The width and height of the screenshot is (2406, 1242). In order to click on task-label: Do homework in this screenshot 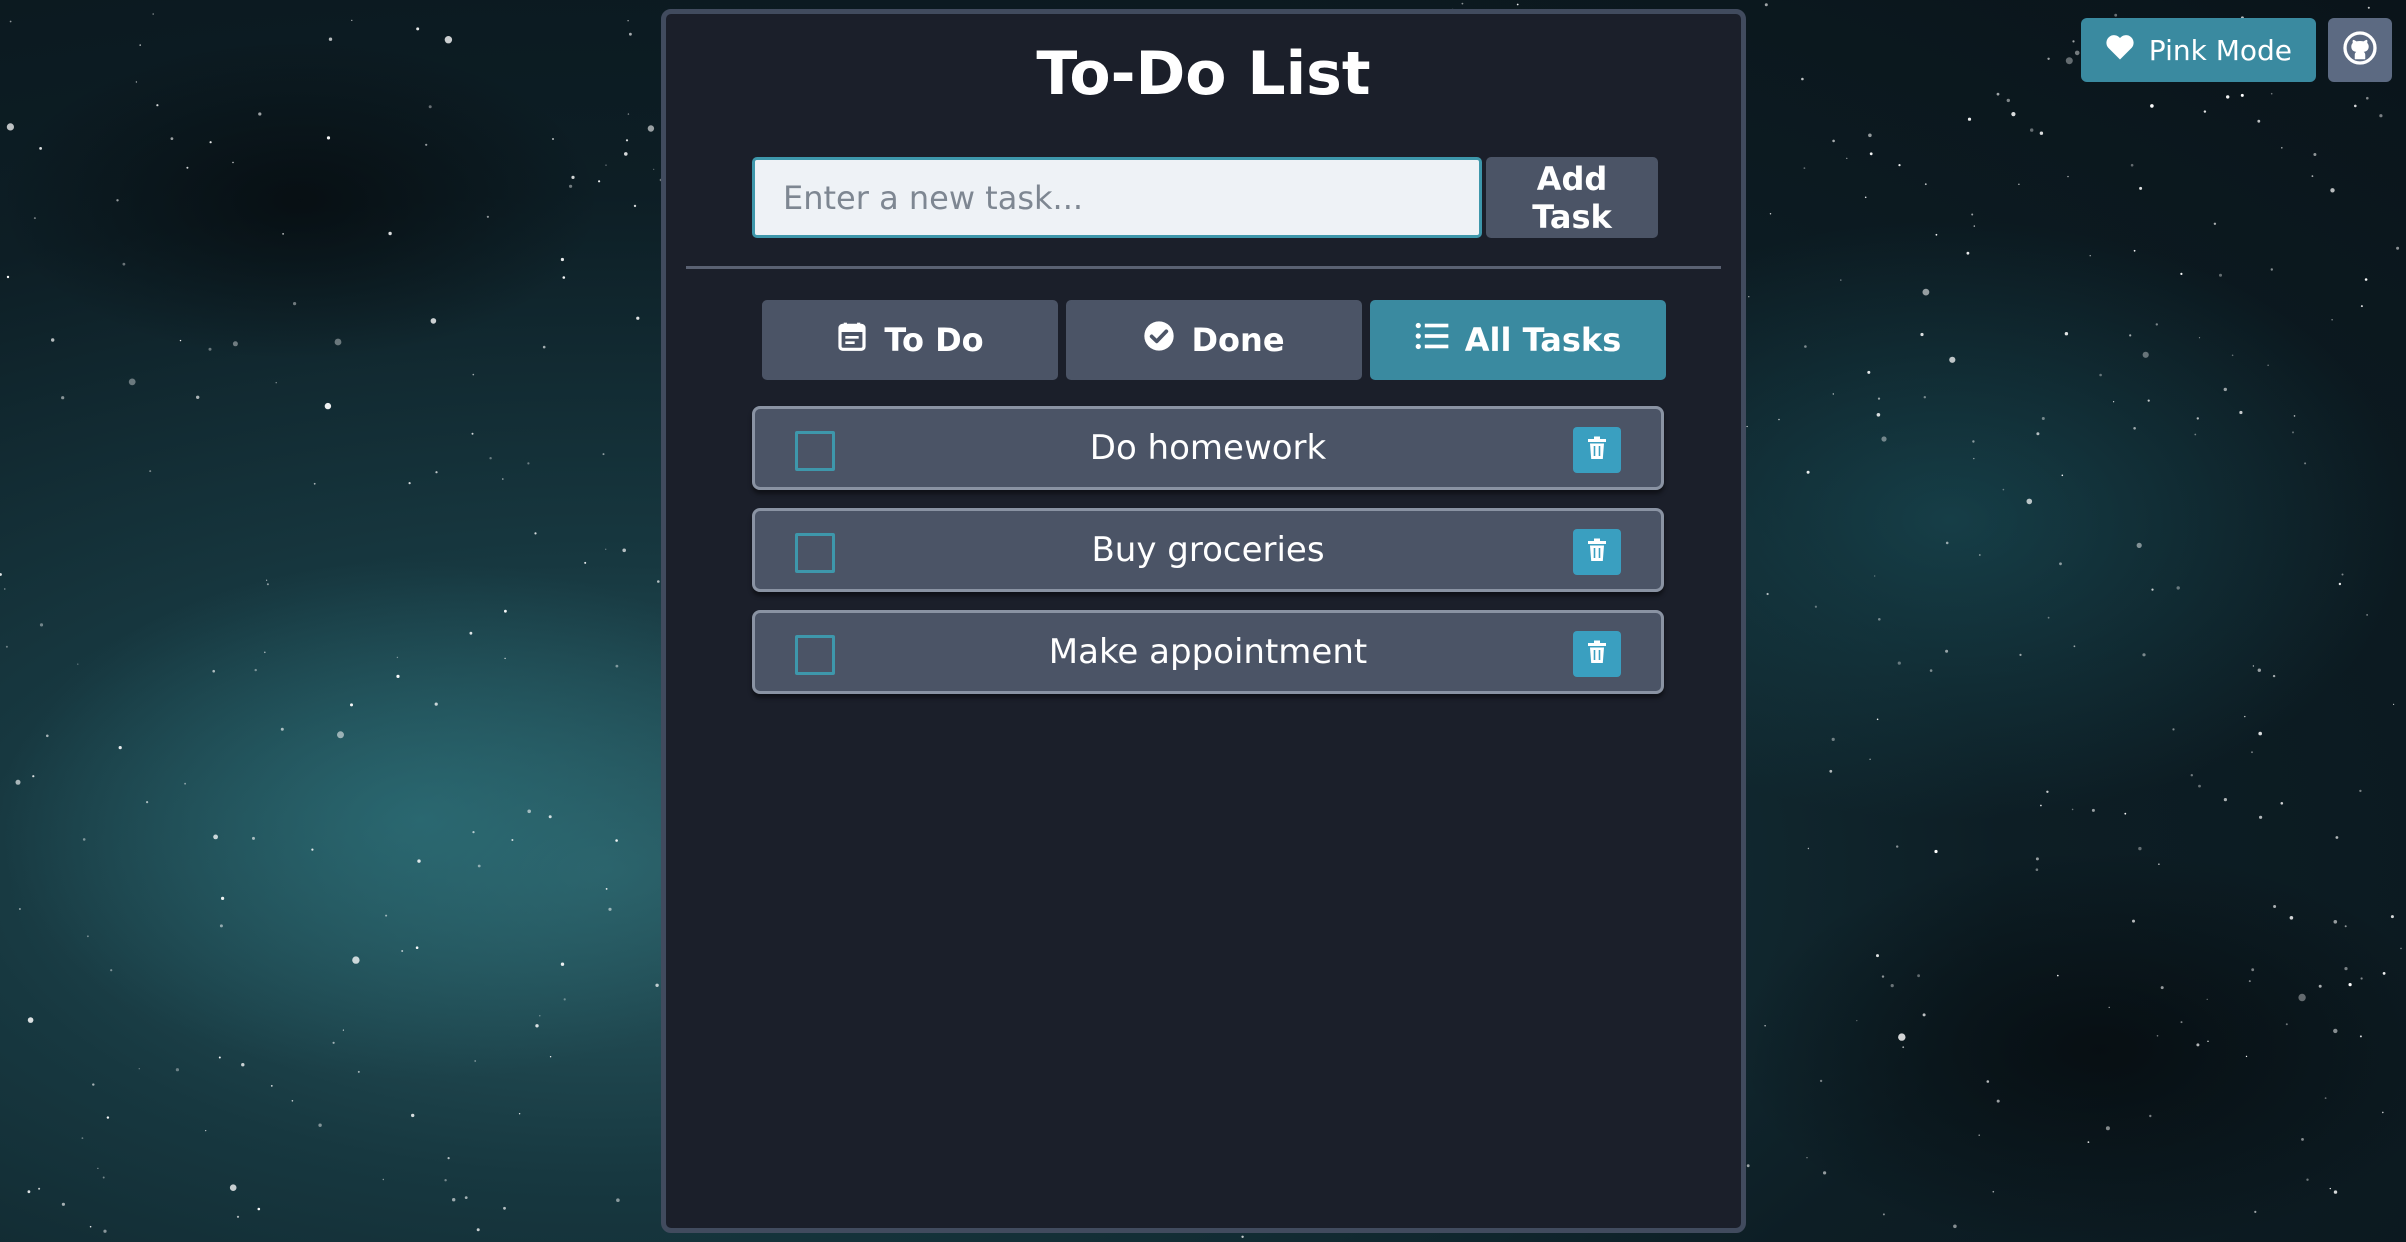, I will do `click(1208, 448)`.